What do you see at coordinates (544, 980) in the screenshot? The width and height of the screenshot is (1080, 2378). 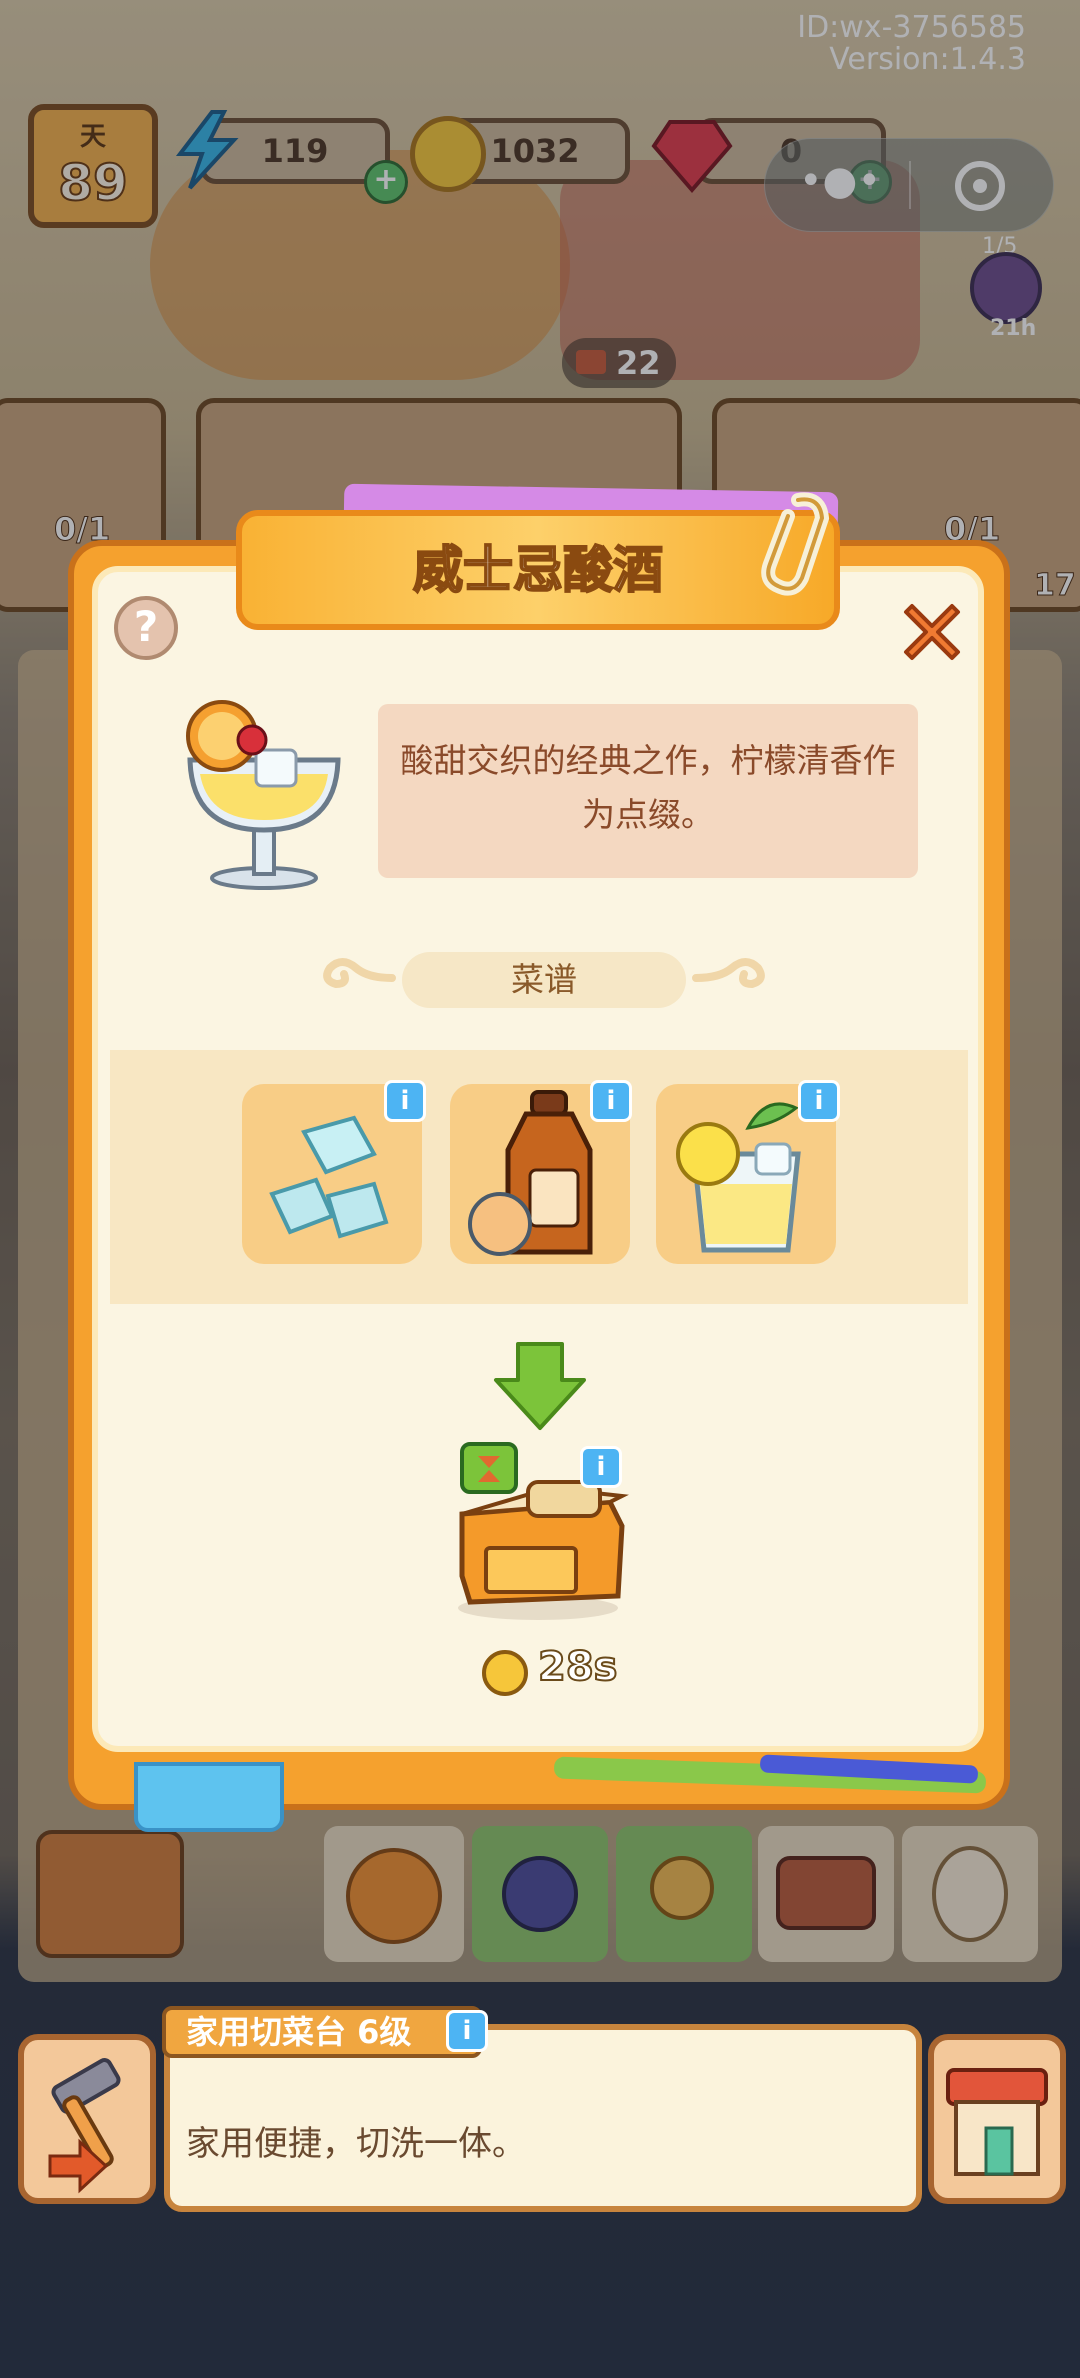 I see `recipe-label: 菜谱` at bounding box center [544, 980].